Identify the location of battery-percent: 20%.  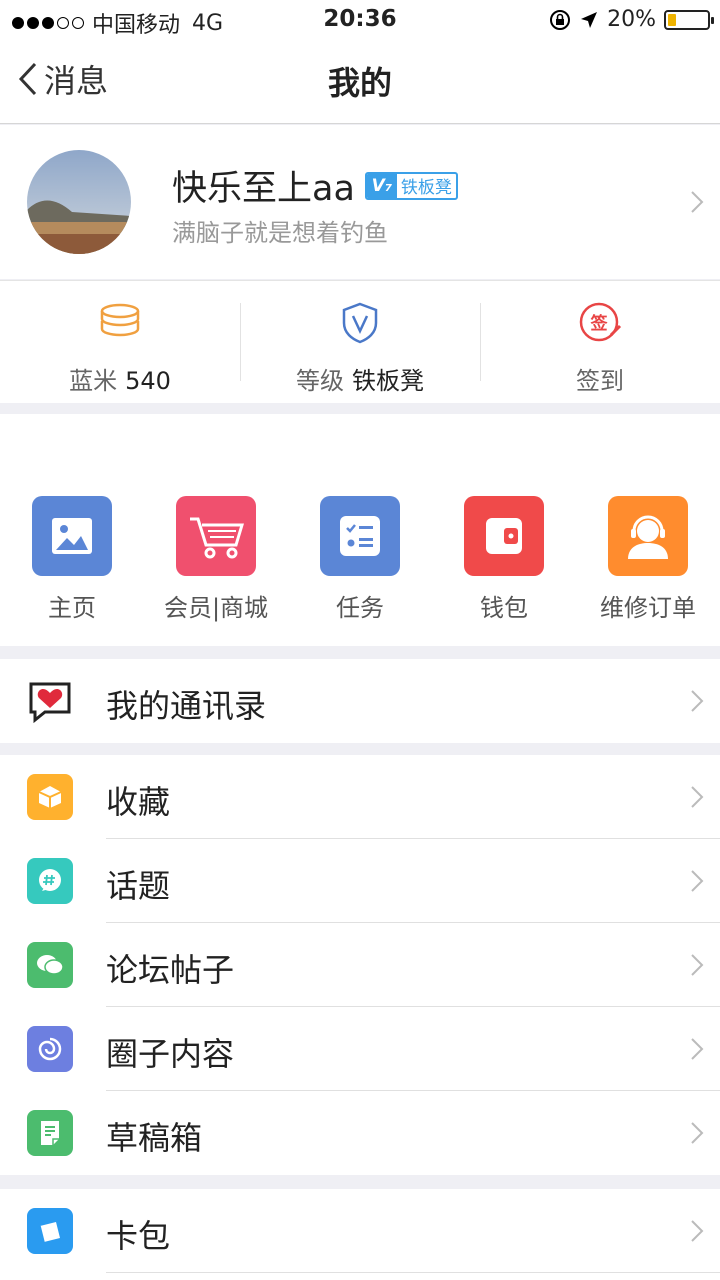
(631, 19).